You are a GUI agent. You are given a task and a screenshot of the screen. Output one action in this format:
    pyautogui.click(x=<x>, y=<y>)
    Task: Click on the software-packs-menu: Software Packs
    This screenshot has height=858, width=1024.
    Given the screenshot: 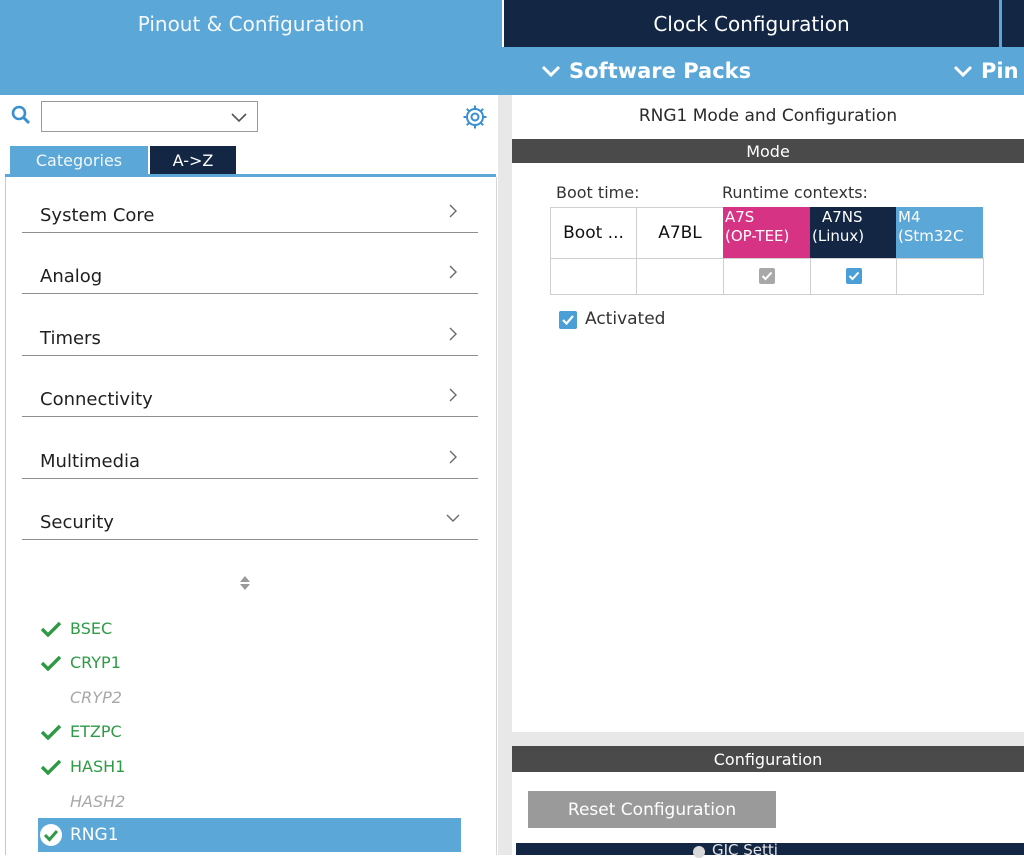 What is the action you would take?
    pyautogui.click(x=646, y=71)
    